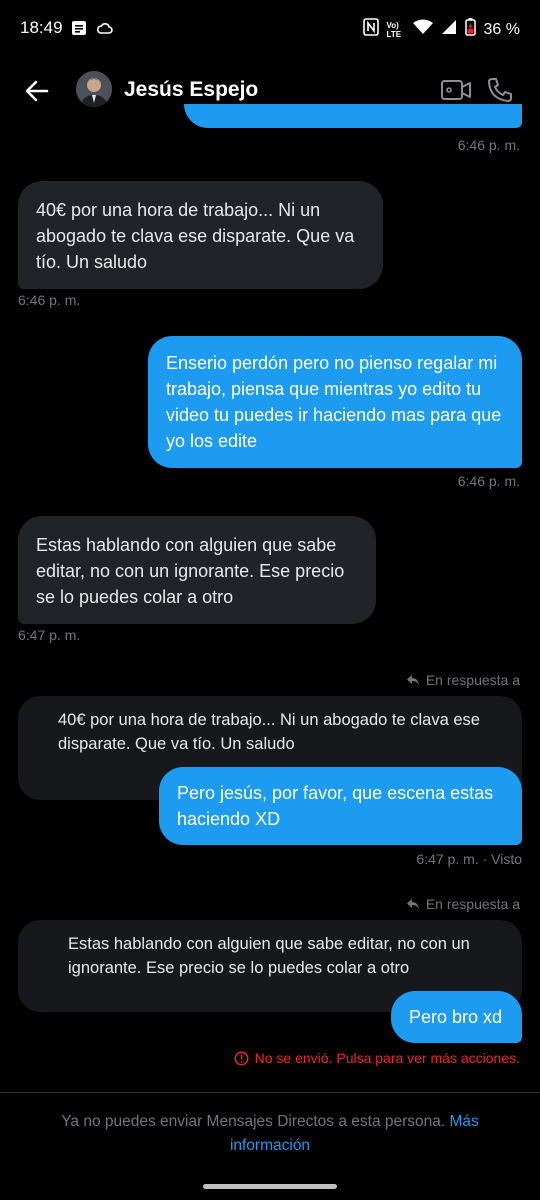  I want to click on avatar, so click(94, 89).